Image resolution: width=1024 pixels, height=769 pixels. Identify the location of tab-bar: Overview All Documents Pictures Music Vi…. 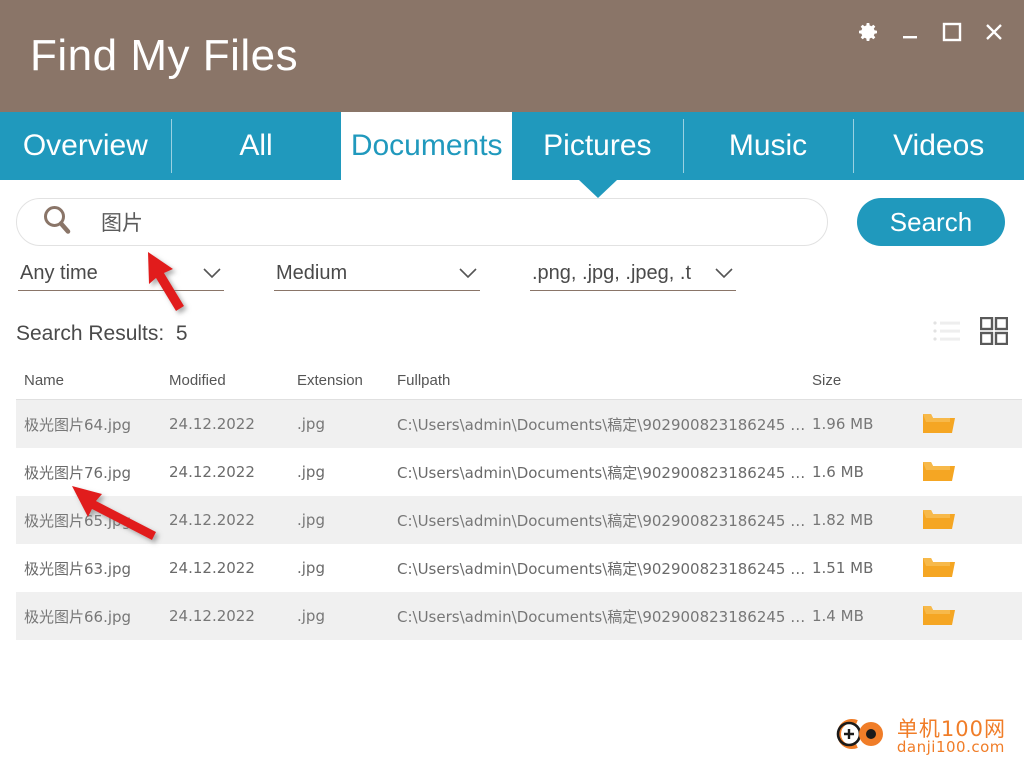
(512, 155).